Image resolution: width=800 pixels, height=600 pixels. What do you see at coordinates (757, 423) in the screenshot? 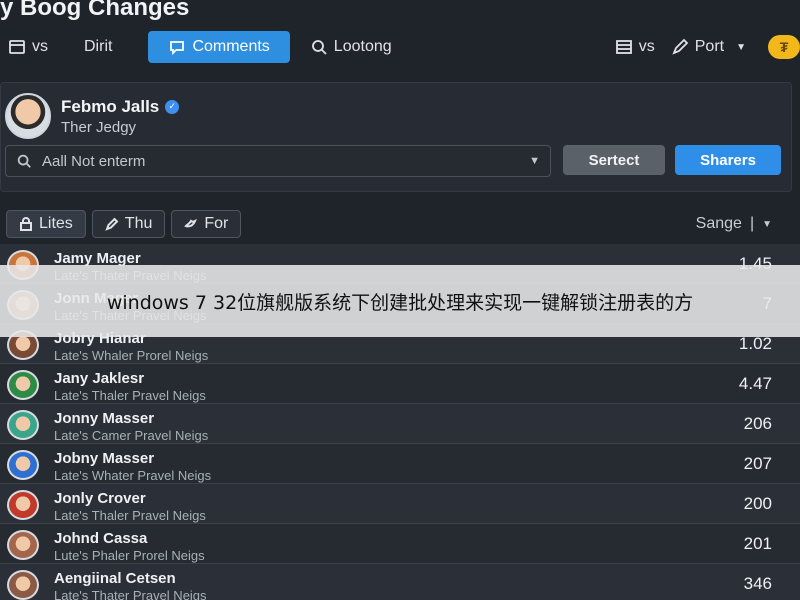
I see `row-value: 206` at bounding box center [757, 423].